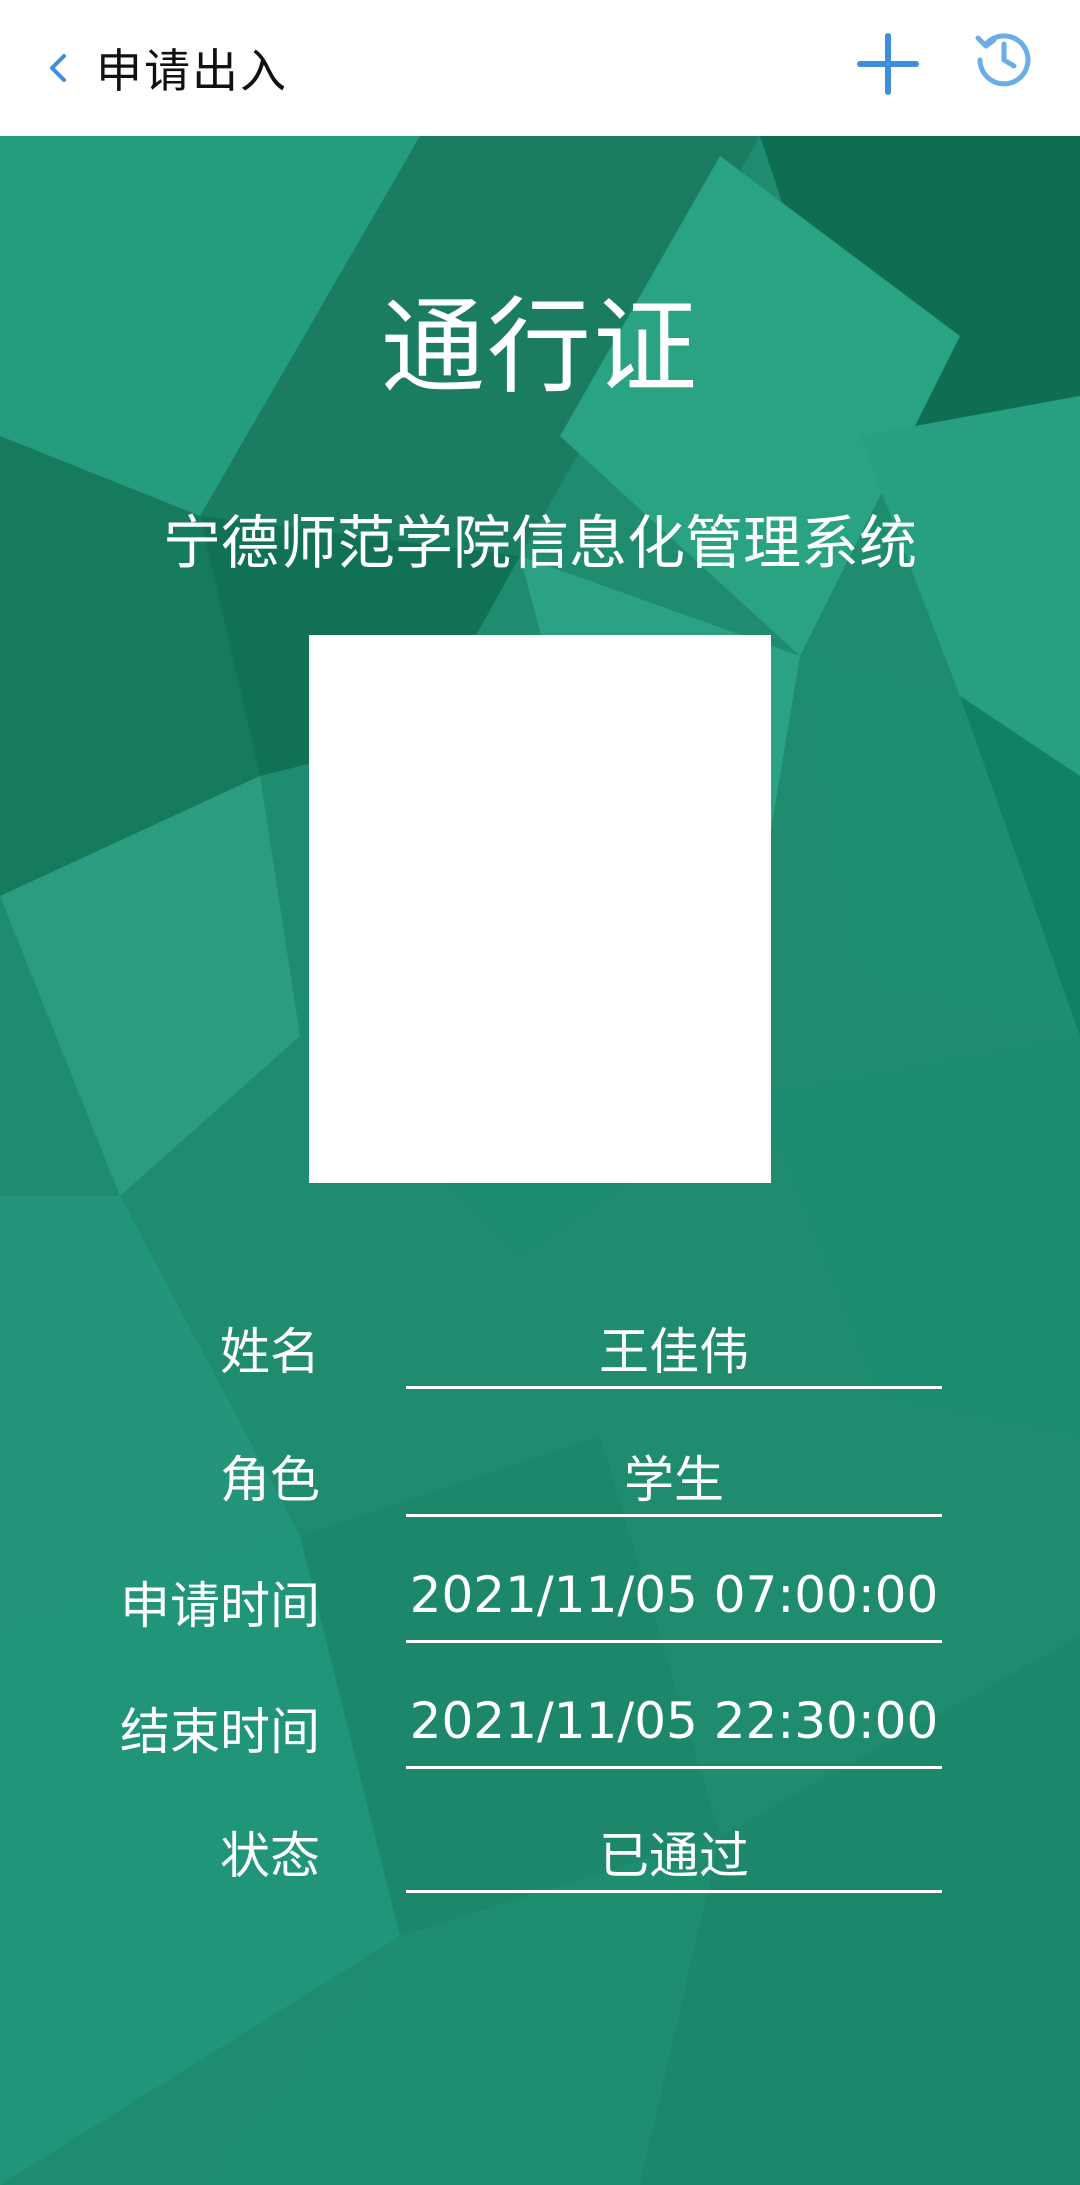 The width and height of the screenshot is (1080, 2185). I want to click on top-bar: 申请出入, so click(540, 68).